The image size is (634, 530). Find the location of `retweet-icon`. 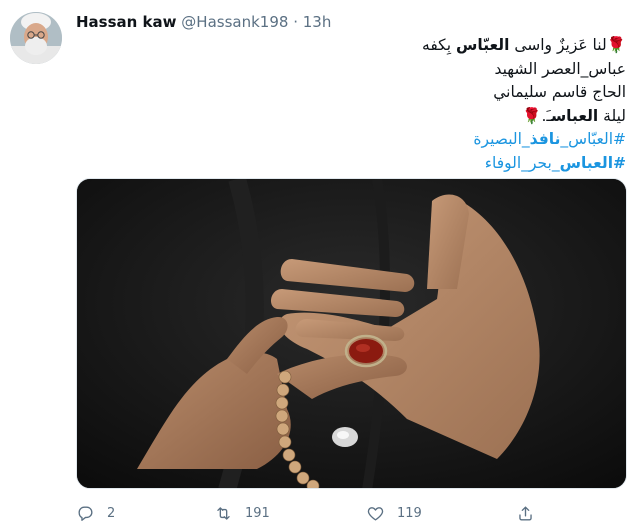

retweet-icon is located at coordinates (223, 513).